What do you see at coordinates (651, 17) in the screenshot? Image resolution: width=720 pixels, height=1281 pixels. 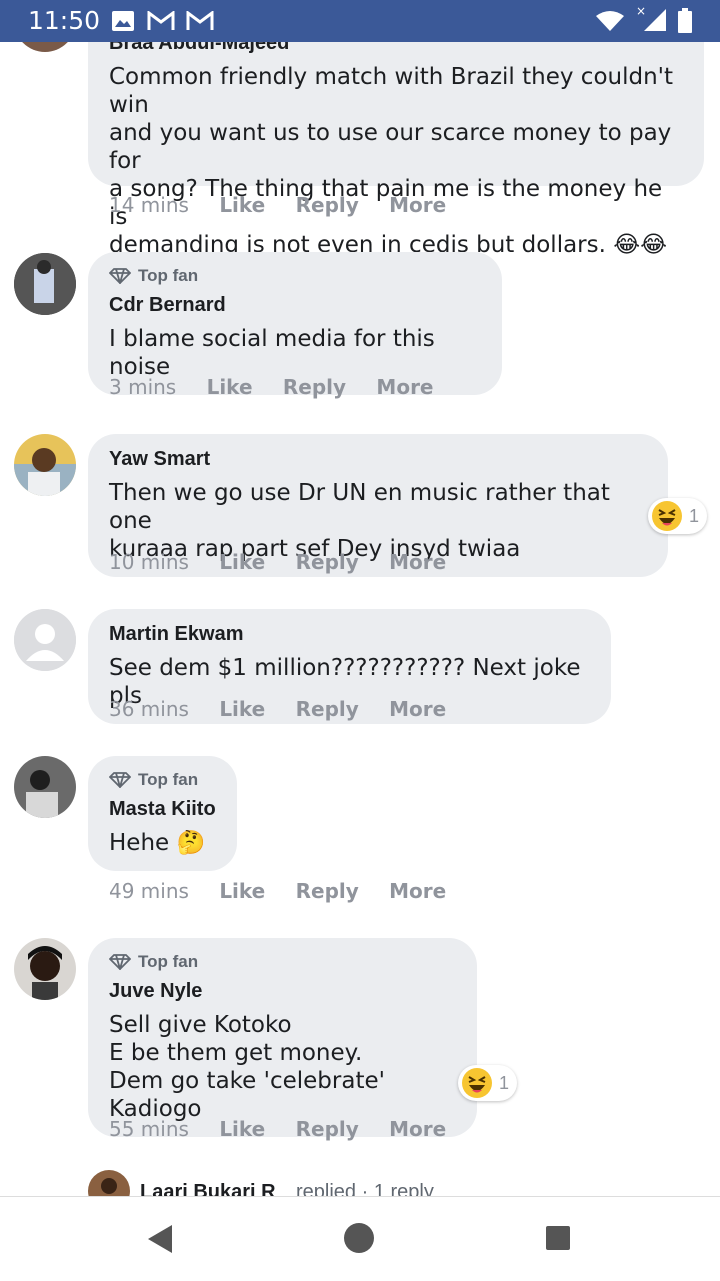 I see `signal-icon: ×` at bounding box center [651, 17].